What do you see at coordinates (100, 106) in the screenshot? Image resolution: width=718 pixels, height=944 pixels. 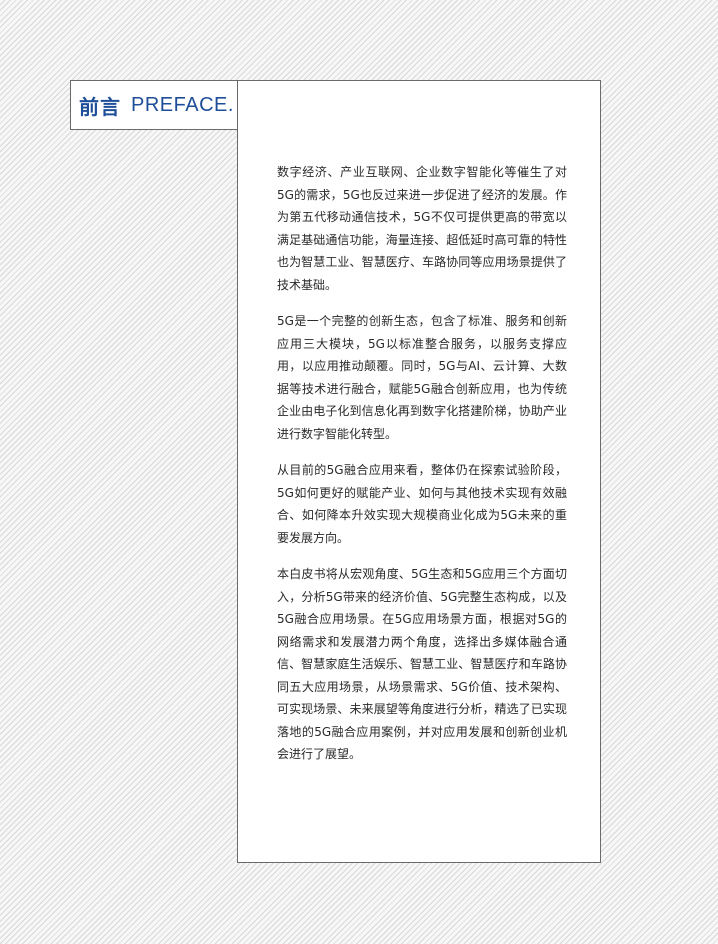 I see `page-title-cn: 前言` at bounding box center [100, 106].